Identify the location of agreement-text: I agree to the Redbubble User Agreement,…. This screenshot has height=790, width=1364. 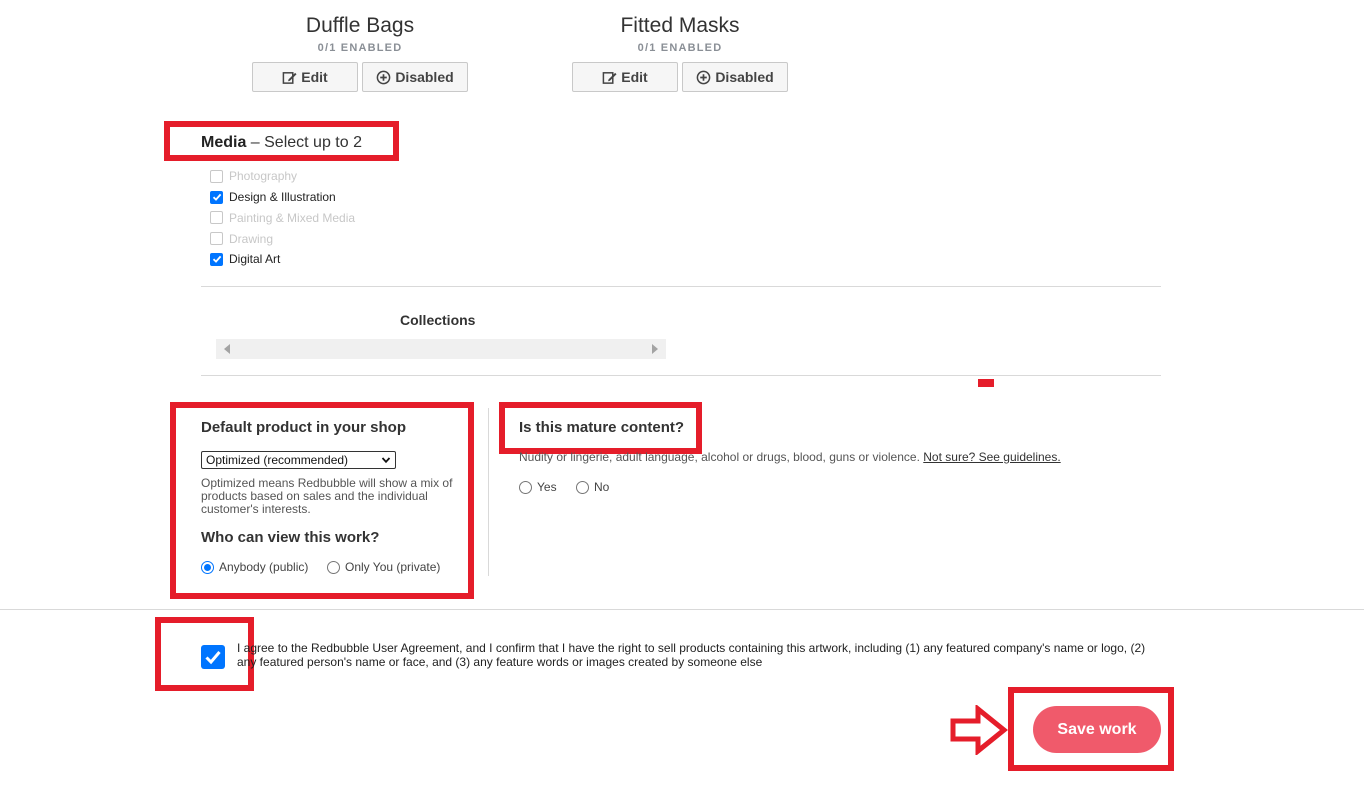
(691, 655).